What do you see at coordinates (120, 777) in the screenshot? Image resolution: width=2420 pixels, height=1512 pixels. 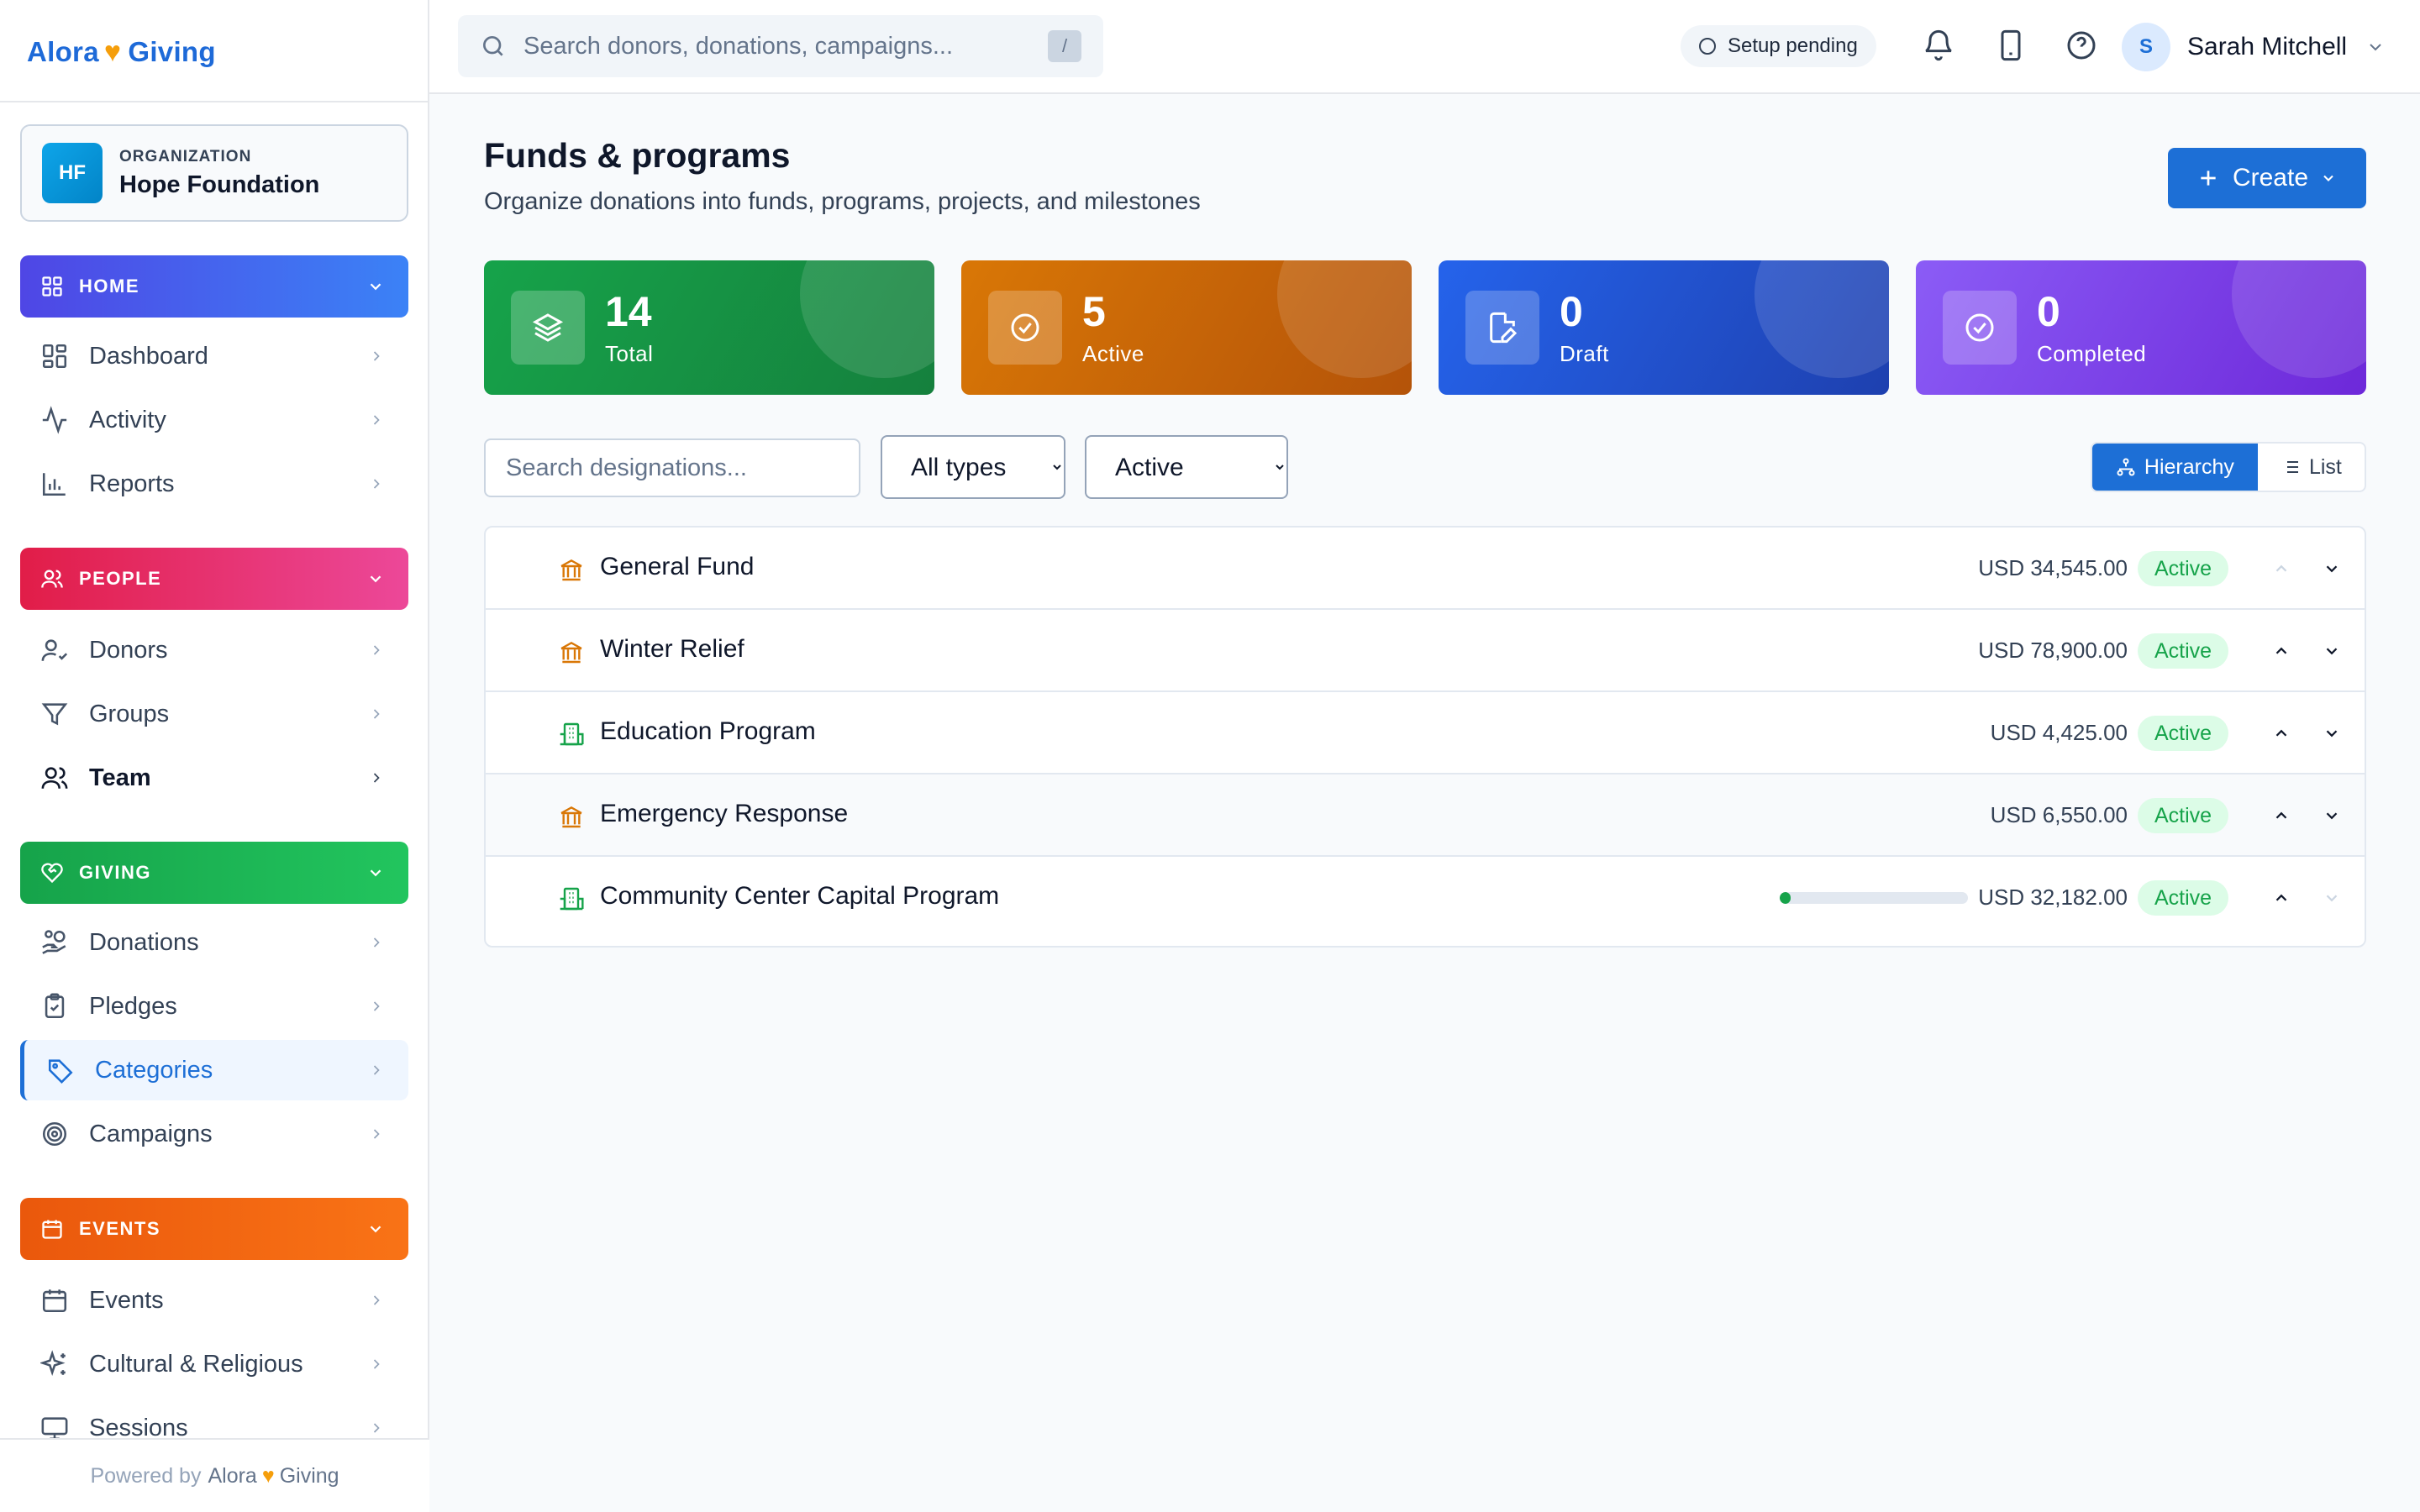 I see `sidebar-item-label: Team` at bounding box center [120, 777].